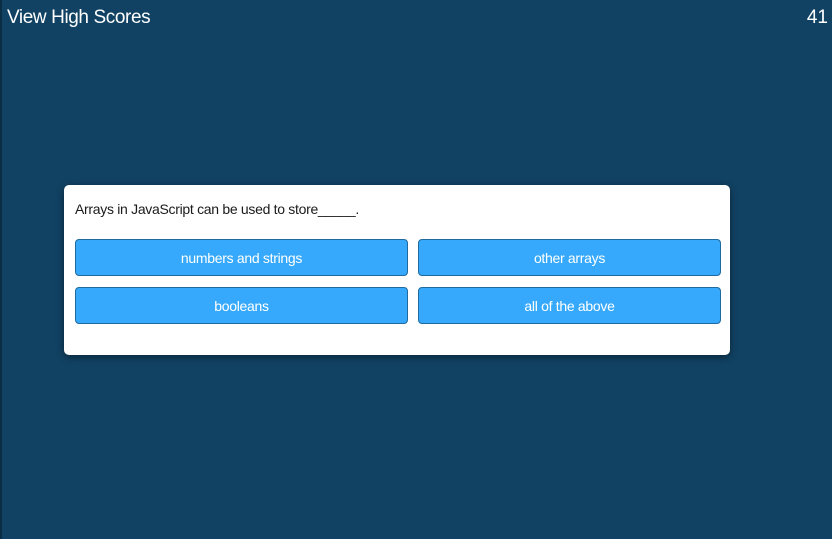 The image size is (832, 539). Describe the element at coordinates (417, 18) in the screenshot. I see `top-bar: View High Scores 41` at that location.